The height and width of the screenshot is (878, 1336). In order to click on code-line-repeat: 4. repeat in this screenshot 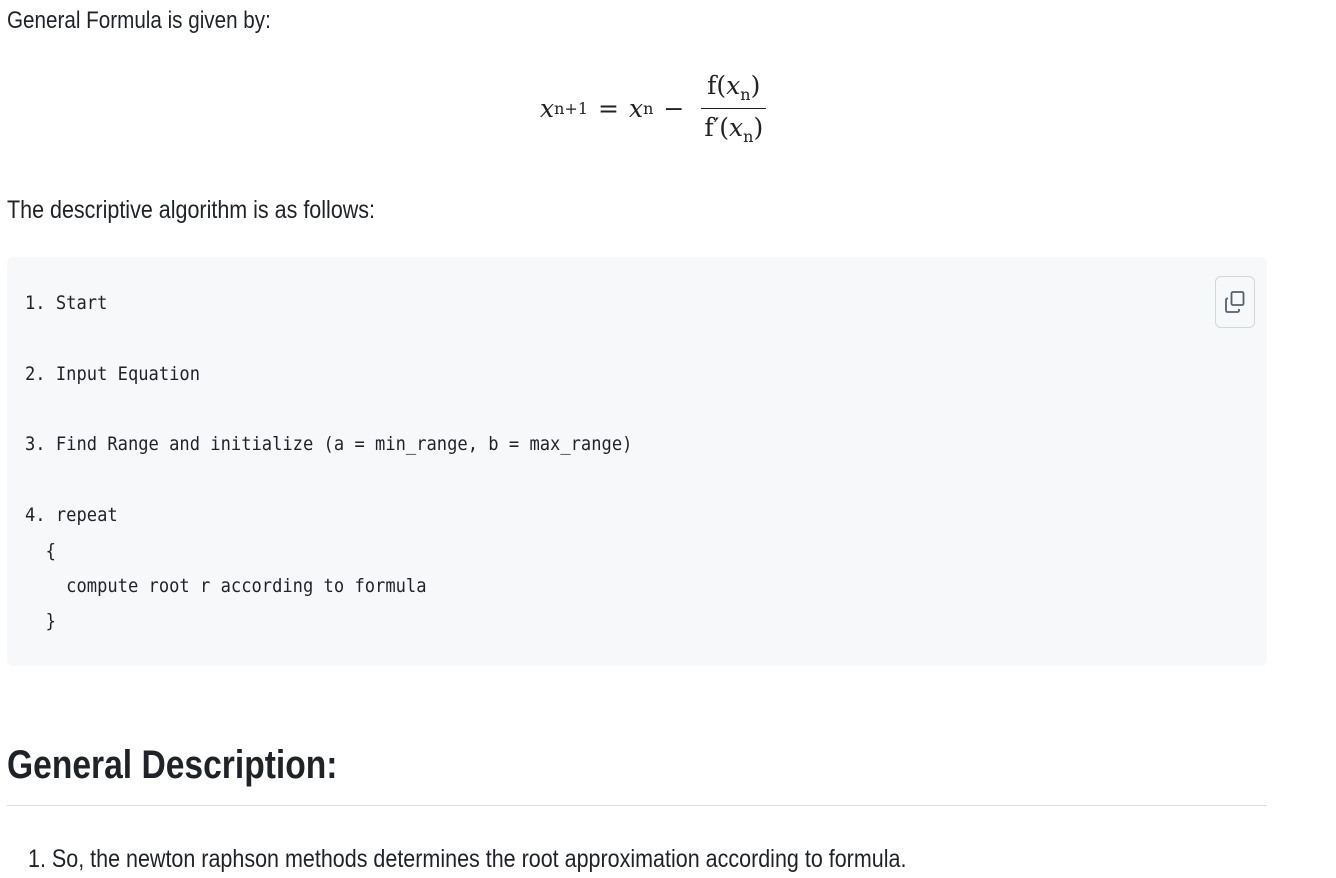, I will do `click(71, 515)`.